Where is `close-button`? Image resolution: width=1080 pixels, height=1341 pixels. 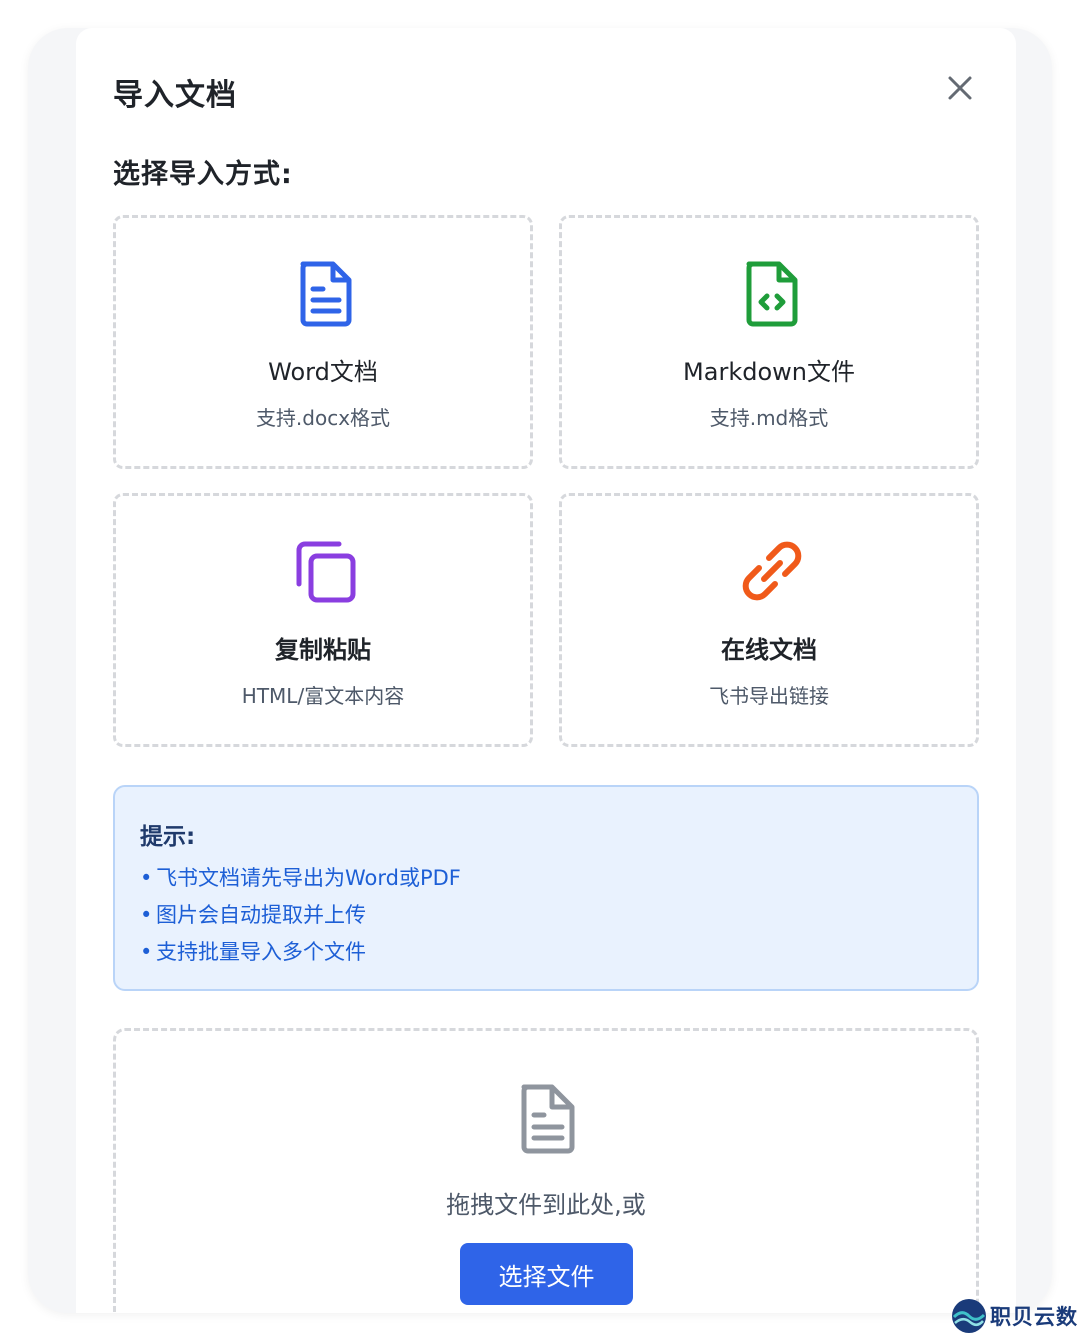
close-button is located at coordinates (960, 88).